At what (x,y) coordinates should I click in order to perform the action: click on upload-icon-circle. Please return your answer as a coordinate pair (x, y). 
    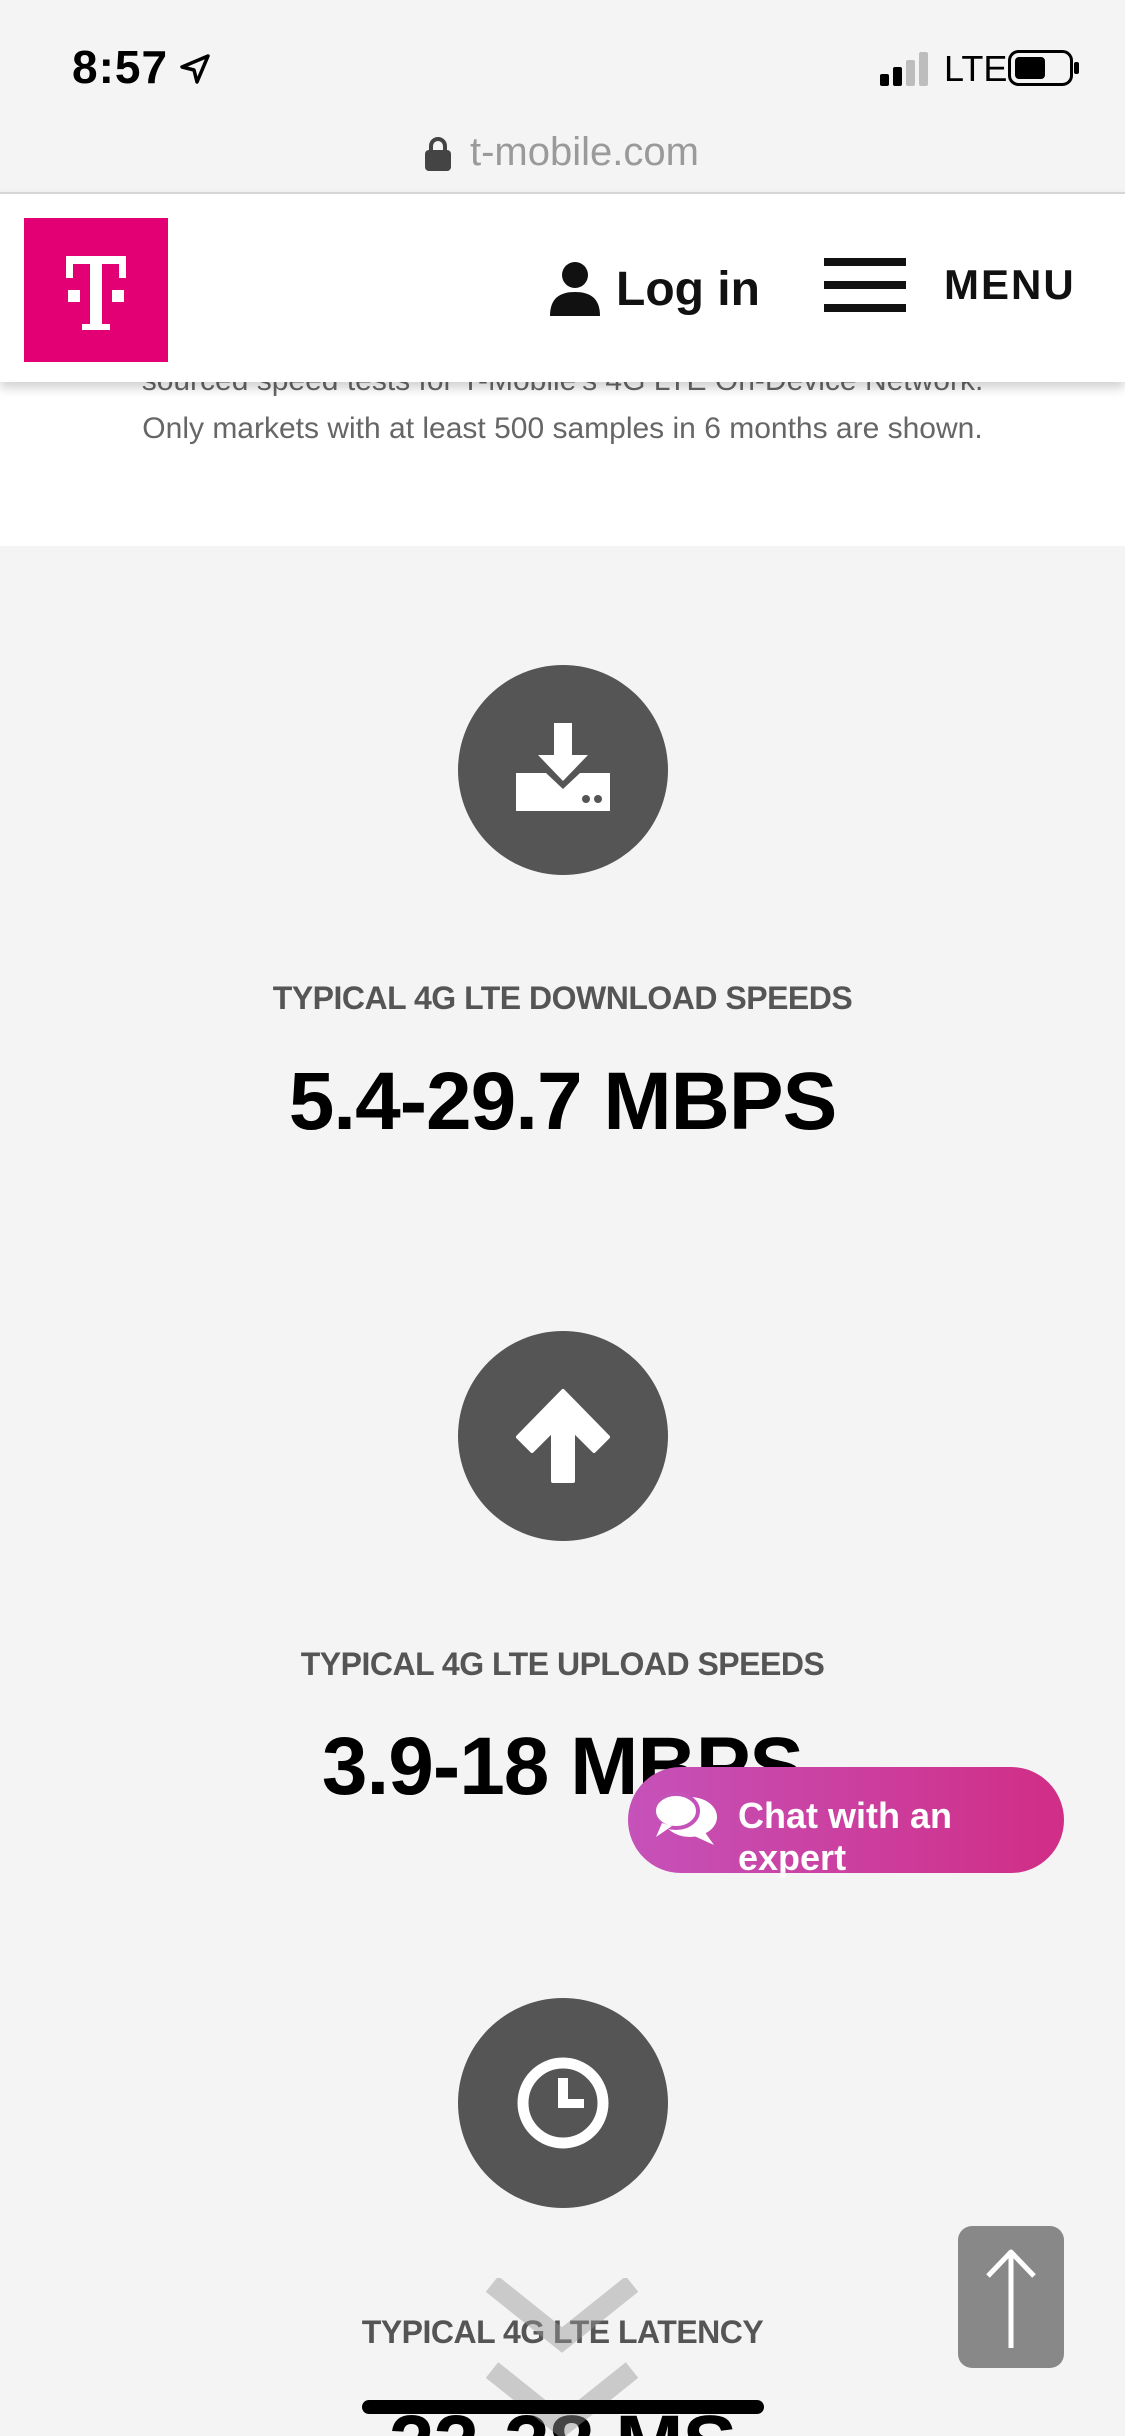
    Looking at the image, I should click on (563, 1436).